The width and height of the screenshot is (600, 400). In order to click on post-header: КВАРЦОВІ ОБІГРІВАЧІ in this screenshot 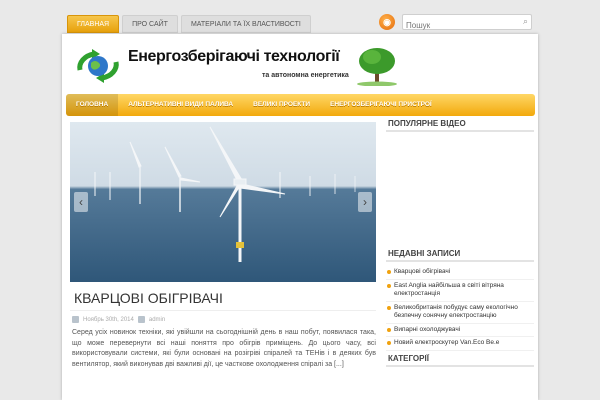, I will do `click(223, 300)`.